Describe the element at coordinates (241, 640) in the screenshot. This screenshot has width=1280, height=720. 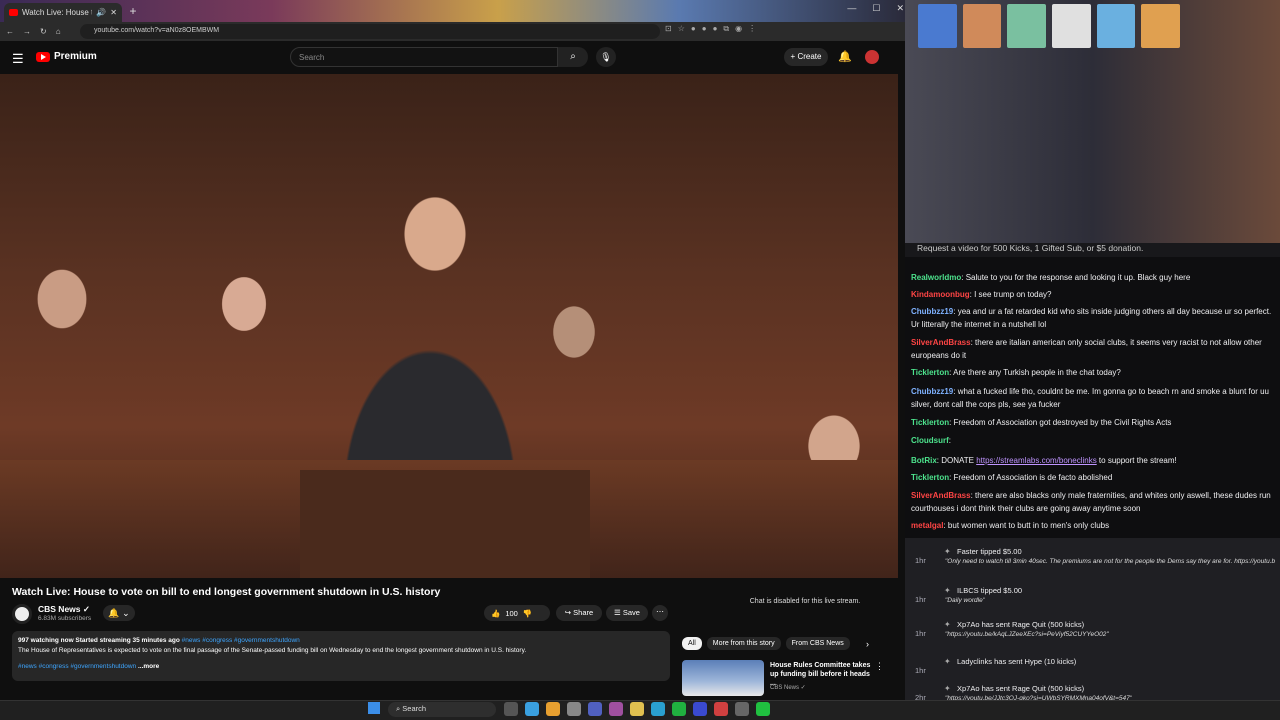
I see `description-tags: #news #congress #governmentshutdown` at that location.